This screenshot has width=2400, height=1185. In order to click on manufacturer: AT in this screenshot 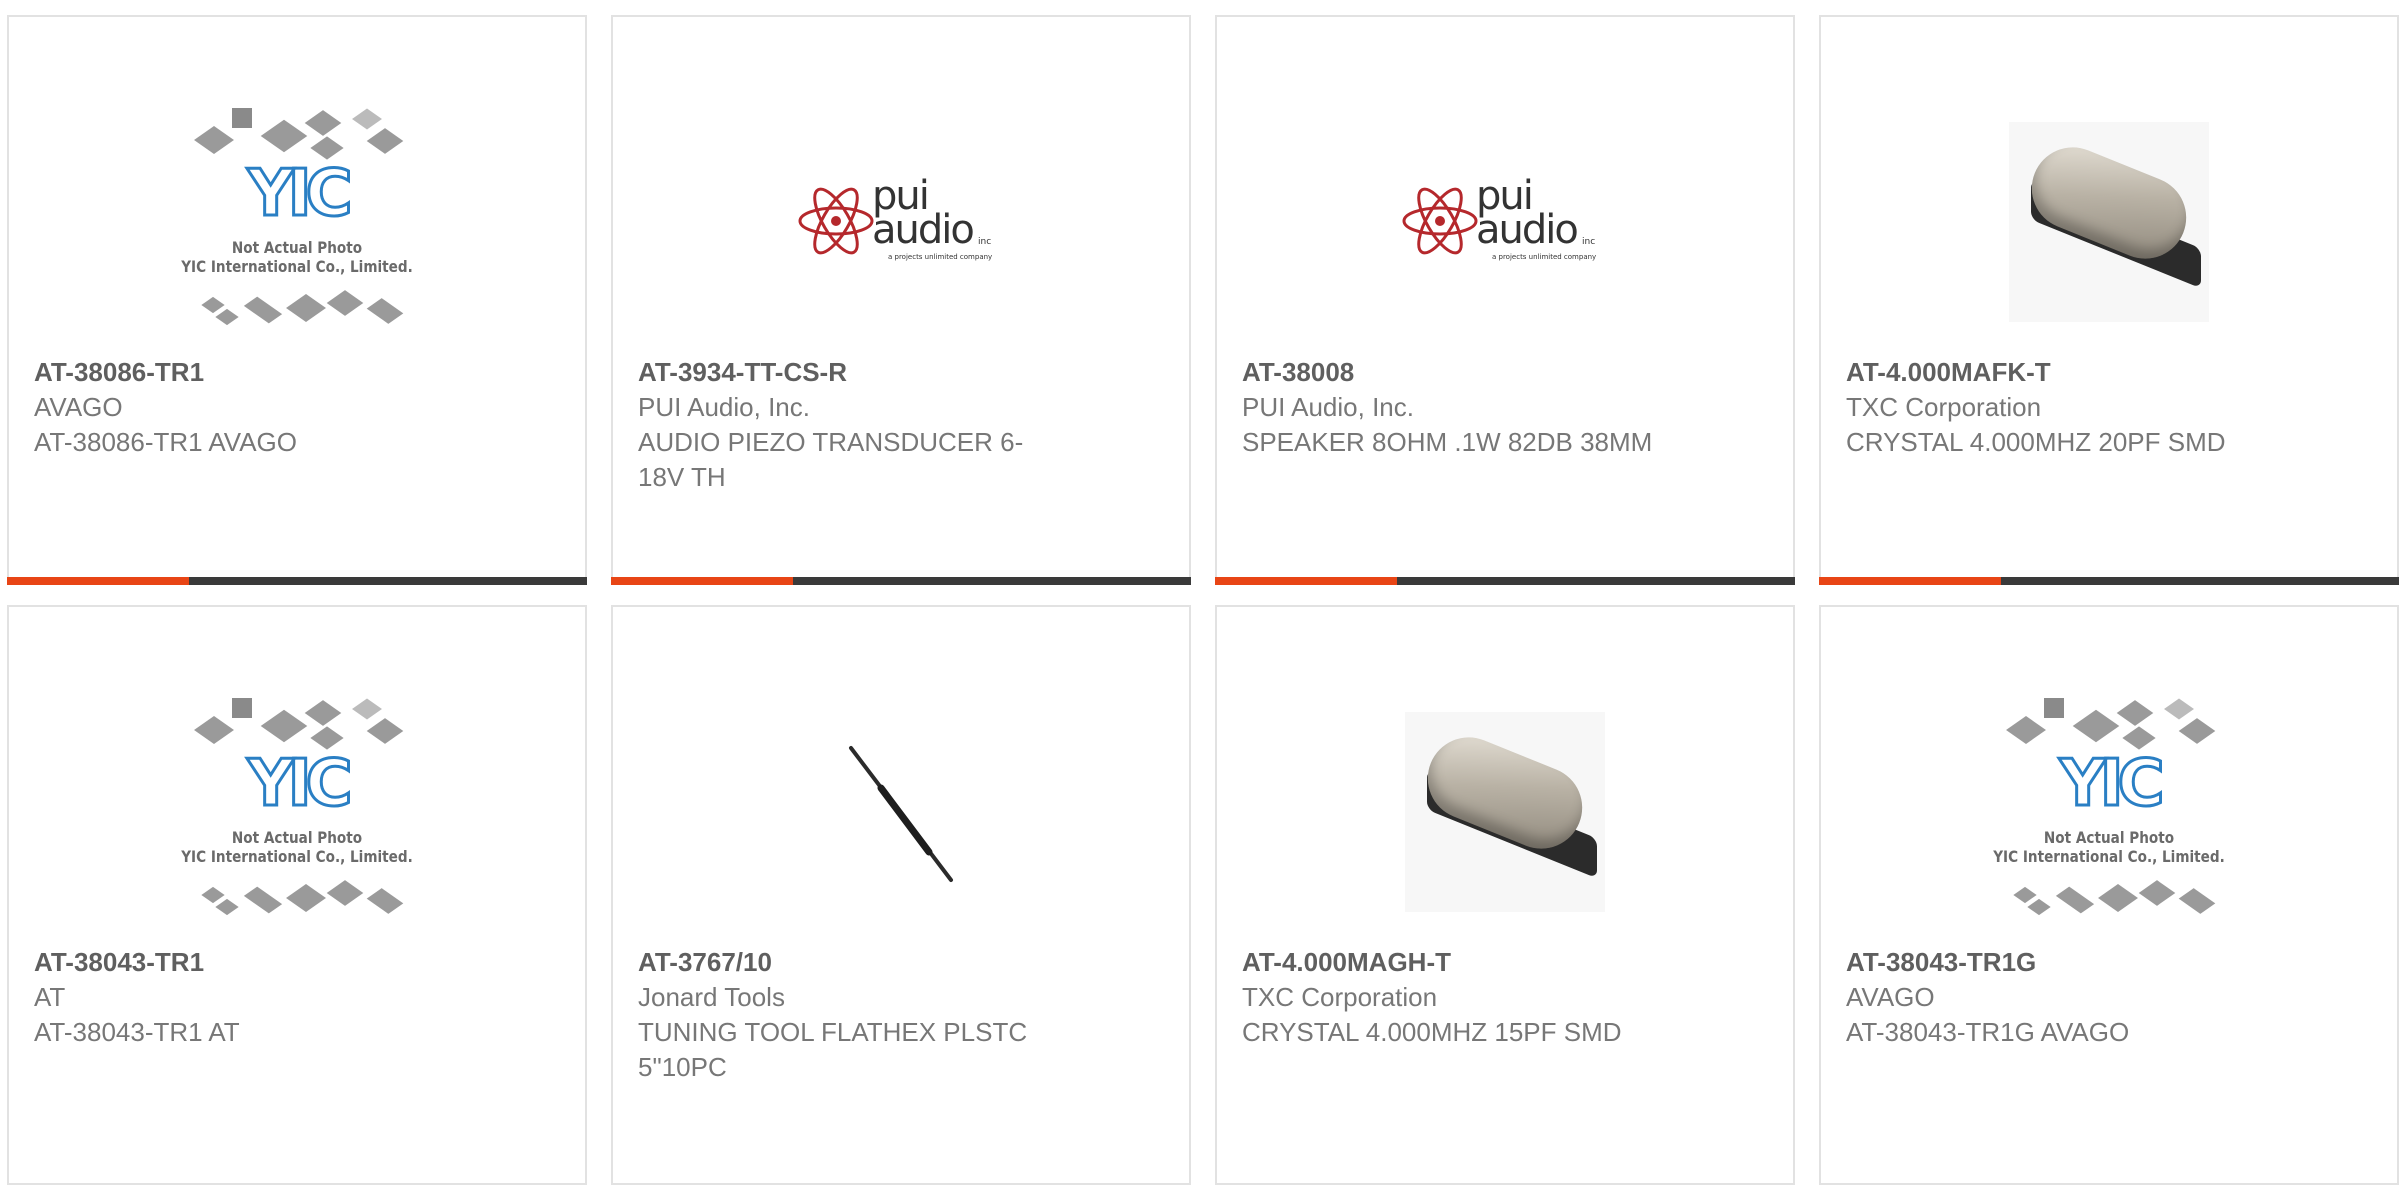, I will do `click(50, 997)`.